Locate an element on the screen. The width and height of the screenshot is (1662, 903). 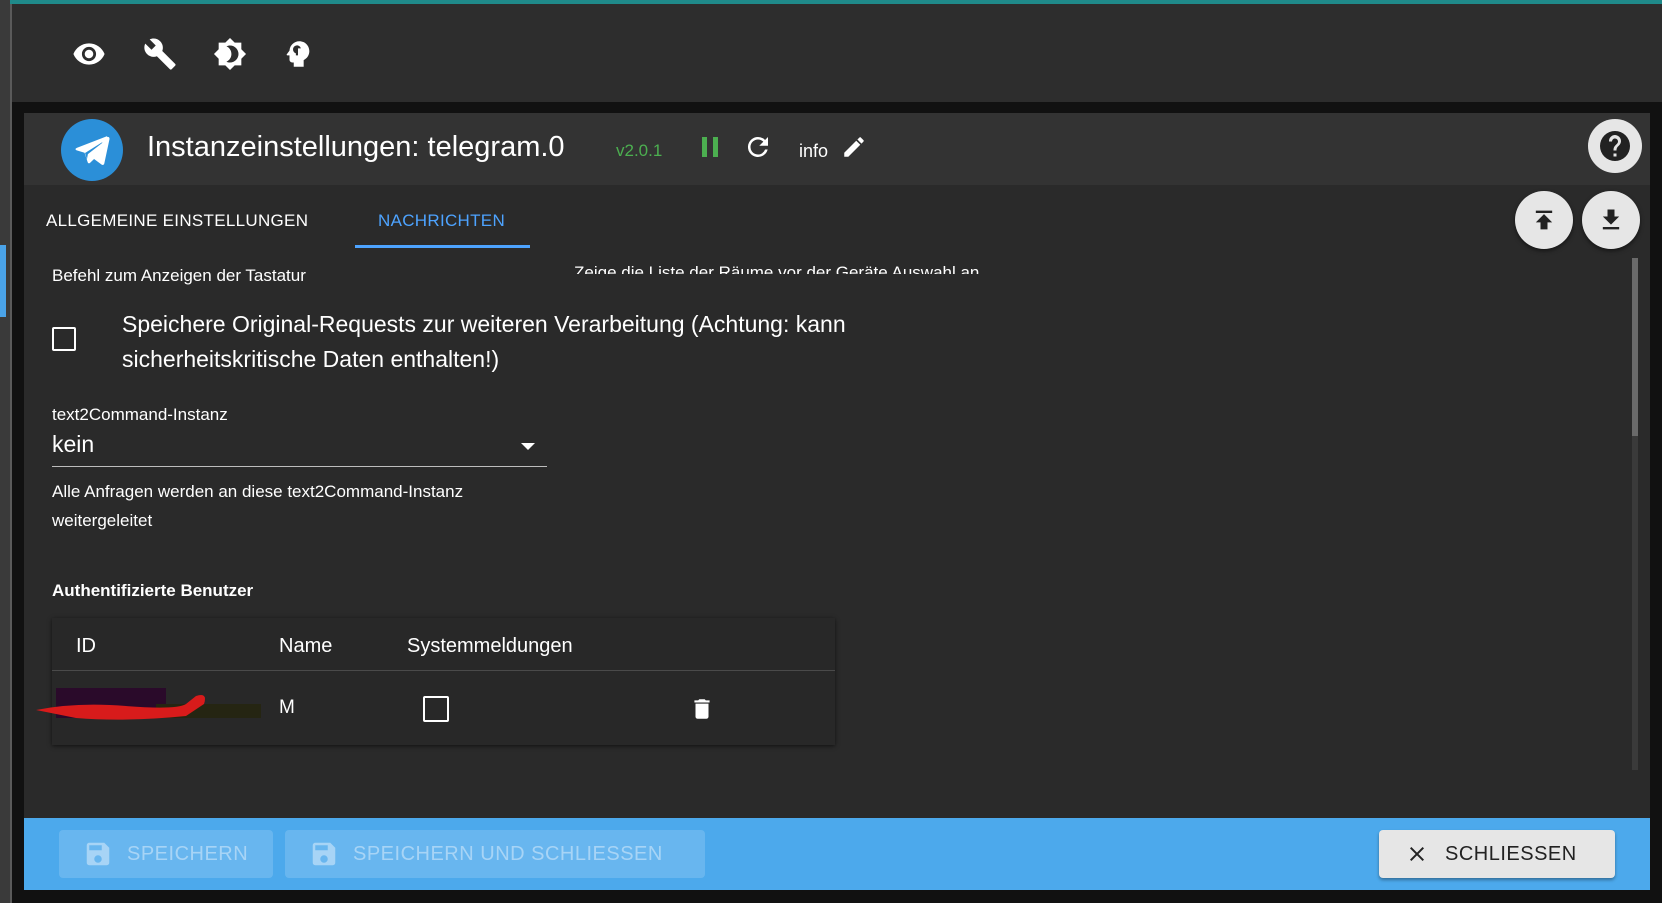
keyboard-command-label: Befehl zum Anzeigen der Tastatur is located at coordinates (179, 275).